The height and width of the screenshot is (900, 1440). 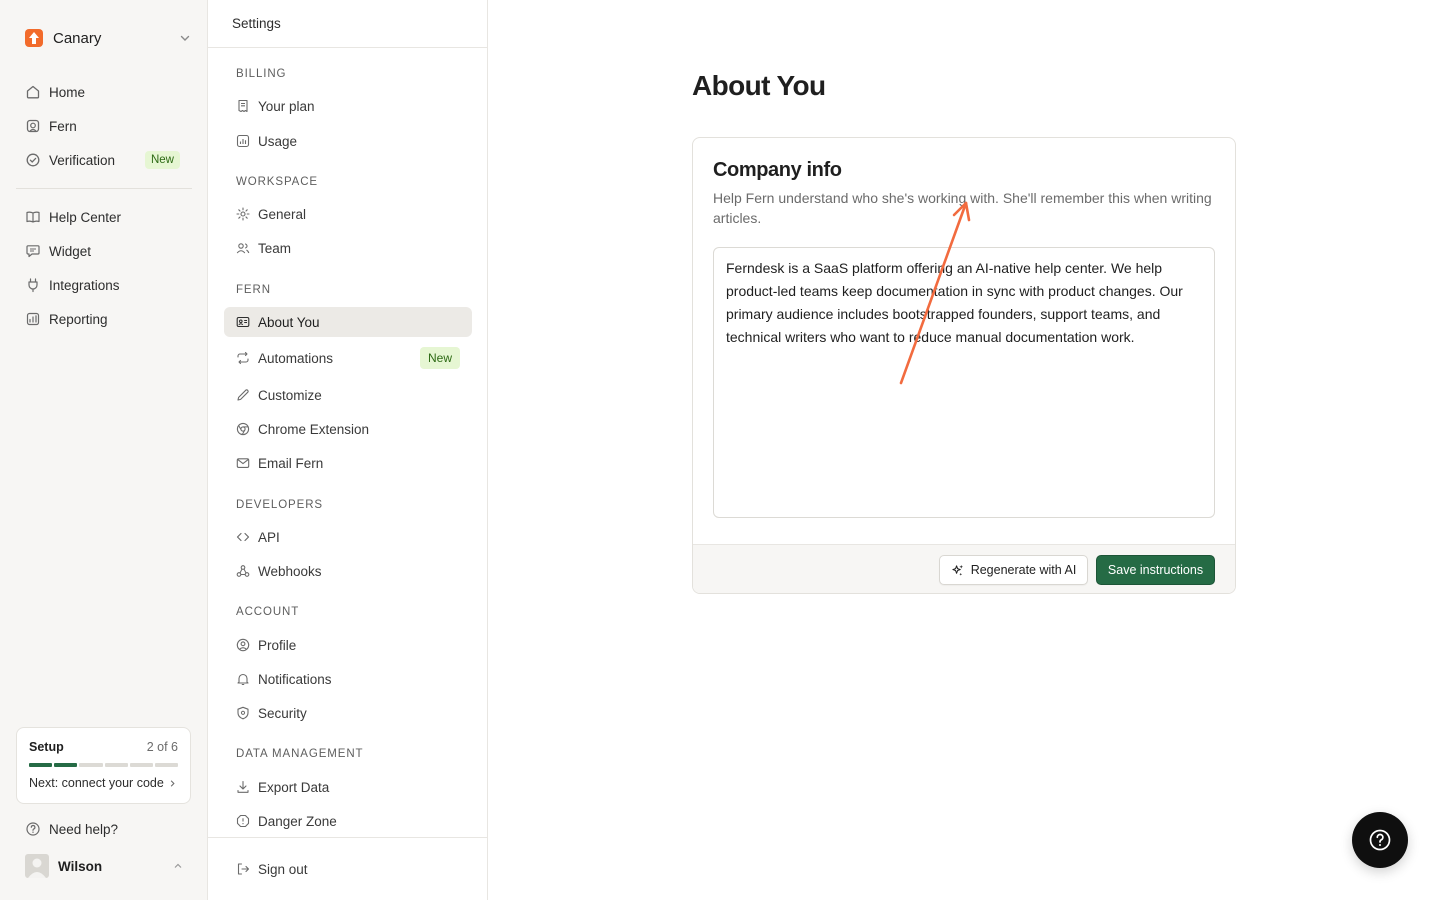 What do you see at coordinates (243, 645) in the screenshot?
I see `user-circle-icon` at bounding box center [243, 645].